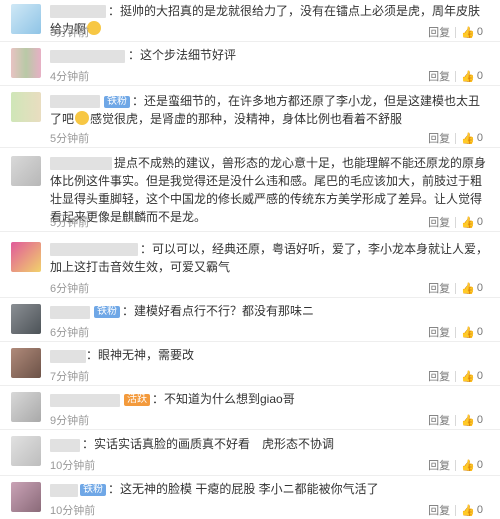  Describe the element at coordinates (269, 489) in the screenshot. I see `comment-text: 铁粉 ：这无神的脸模 干瘪的屁股 李小ニ都能被你气活了` at that location.